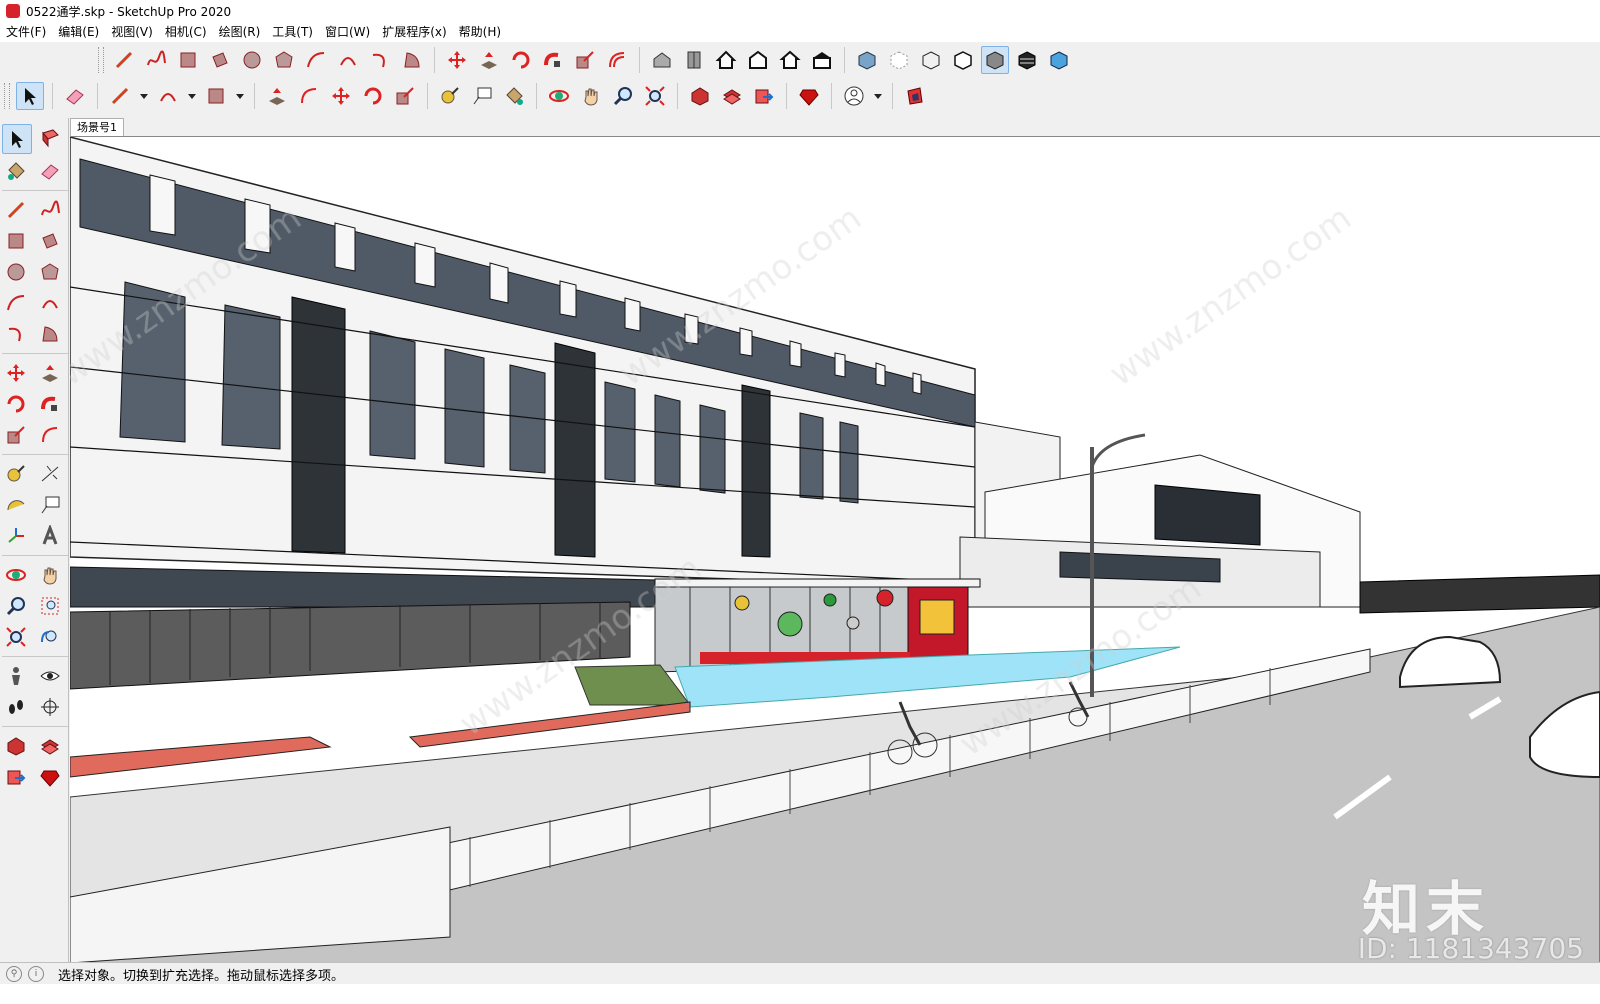 This screenshot has width=1600, height=1004. Describe the element at coordinates (931, 60) in the screenshot. I see `wireframe-style-button` at that location.